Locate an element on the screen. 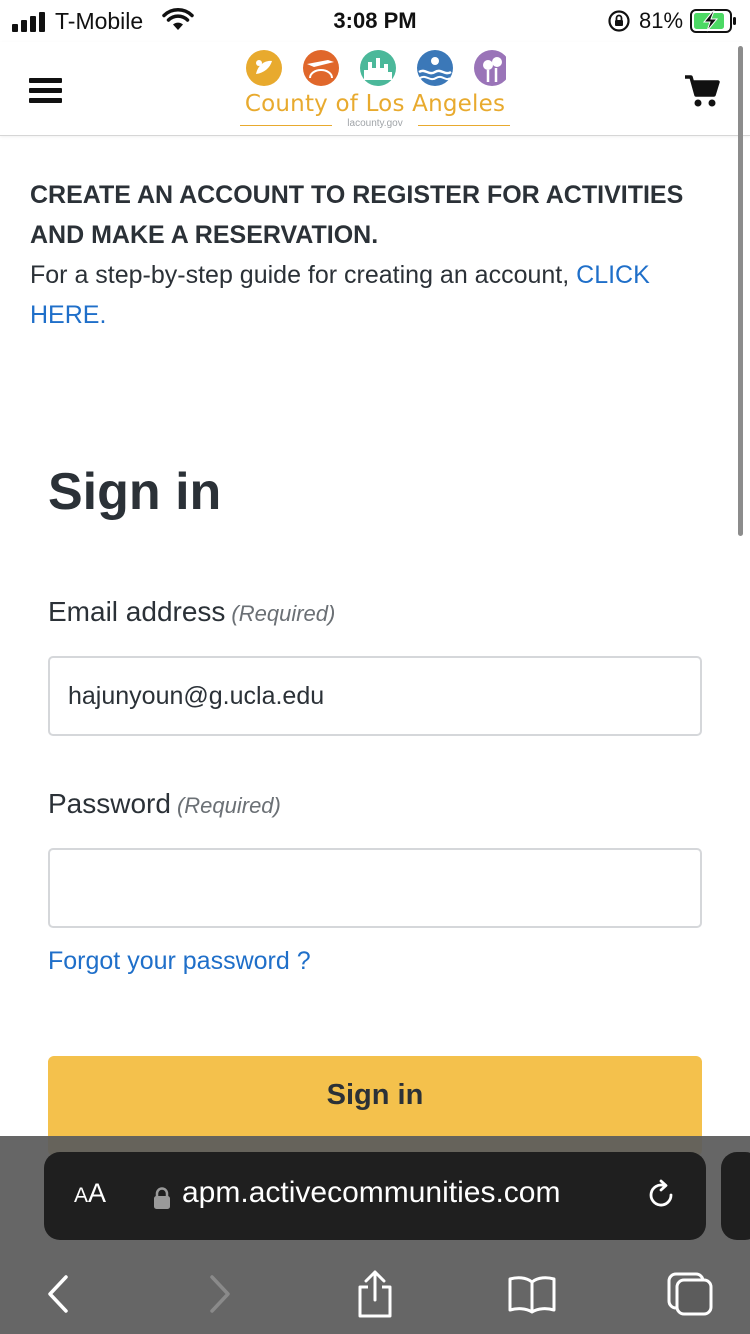 This screenshot has height=1334, width=750. signin-title: Sign in is located at coordinates (135, 492).